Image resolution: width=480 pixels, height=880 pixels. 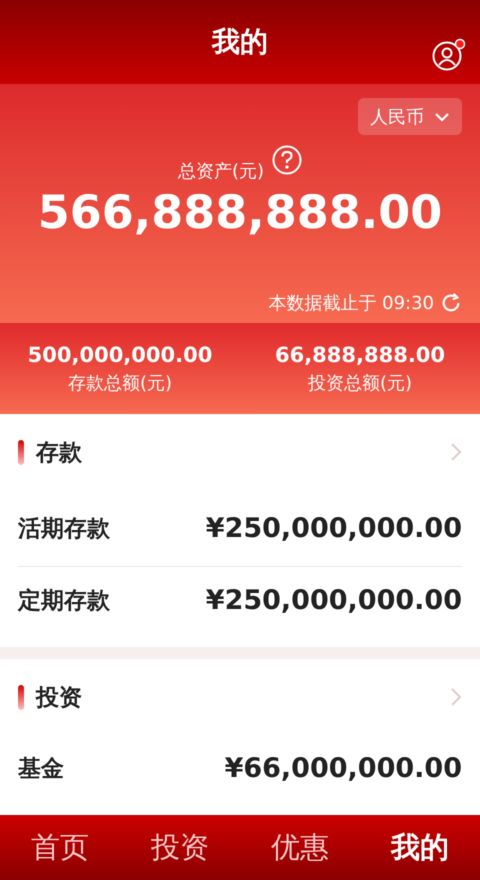 I want to click on summary-label: 存款总额(元), so click(x=120, y=383).